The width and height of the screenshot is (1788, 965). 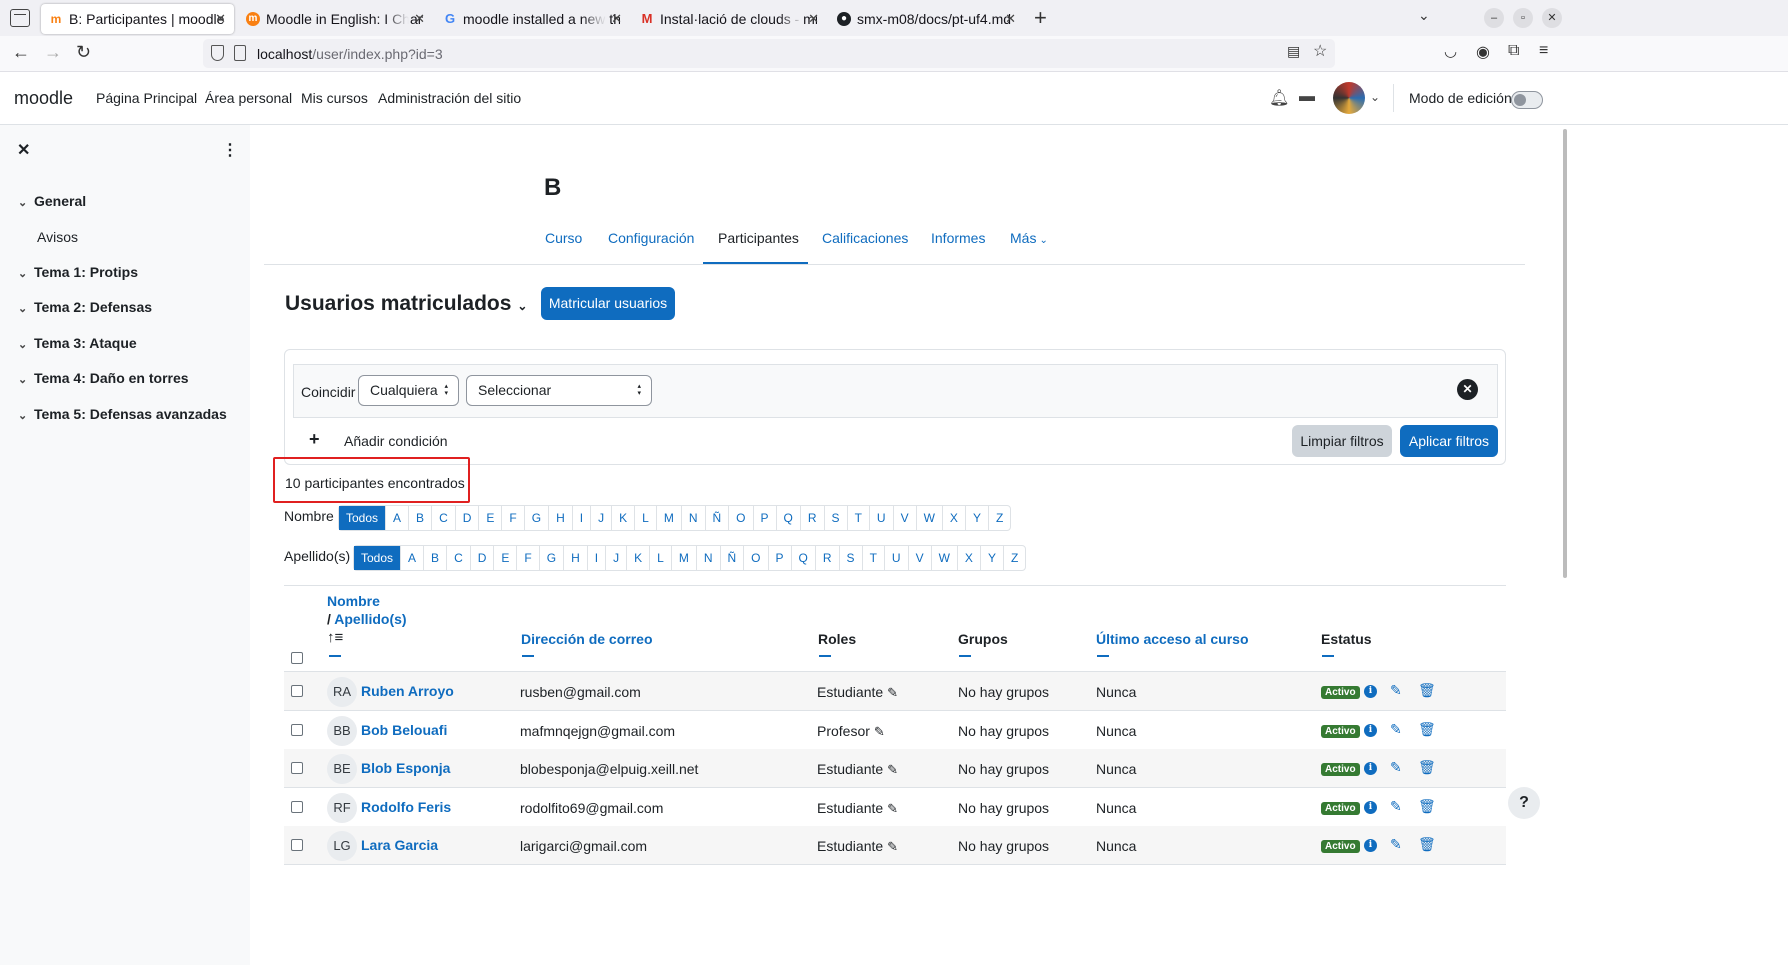 What do you see at coordinates (639, 558) in the screenshot?
I see `lastname-initial-letter: K` at bounding box center [639, 558].